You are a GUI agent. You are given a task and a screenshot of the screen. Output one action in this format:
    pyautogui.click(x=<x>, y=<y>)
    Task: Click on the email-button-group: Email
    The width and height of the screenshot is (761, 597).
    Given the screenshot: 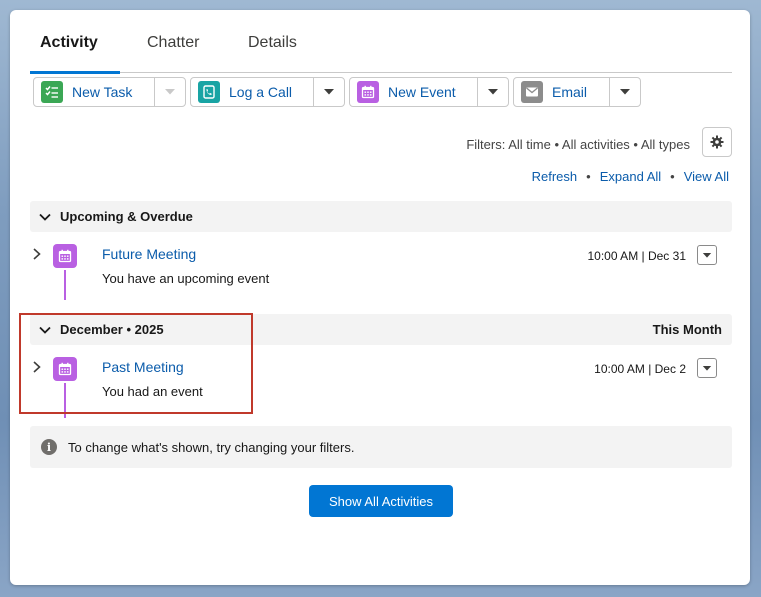 What is the action you would take?
    pyautogui.click(x=577, y=92)
    